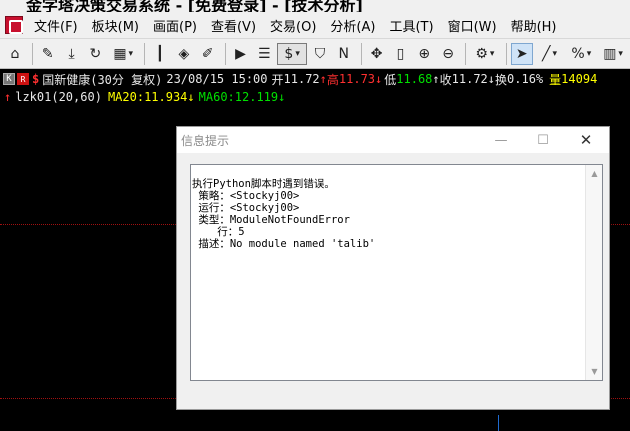 The width and height of the screenshot is (630, 431). Describe the element at coordinates (424, 54) in the screenshot. I see `zoom-in-icon: ⊕` at that location.